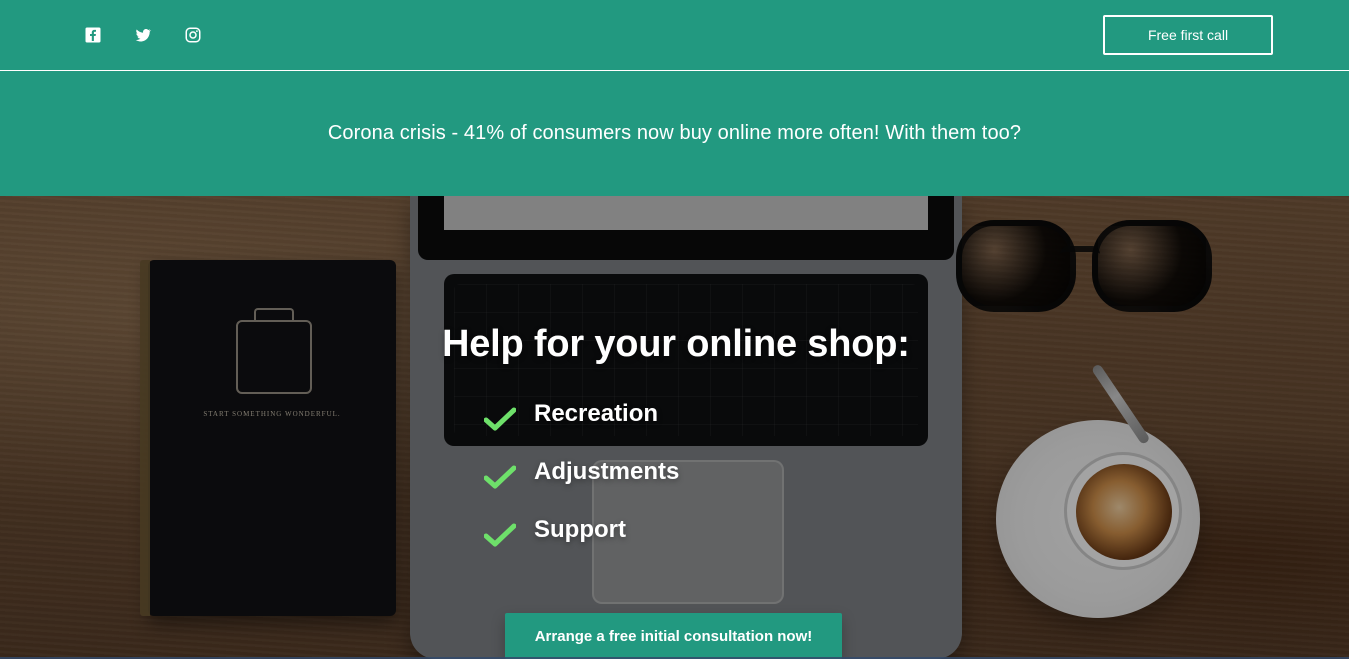 The image size is (1349, 659). I want to click on hero-feature-label: Support, so click(580, 529).